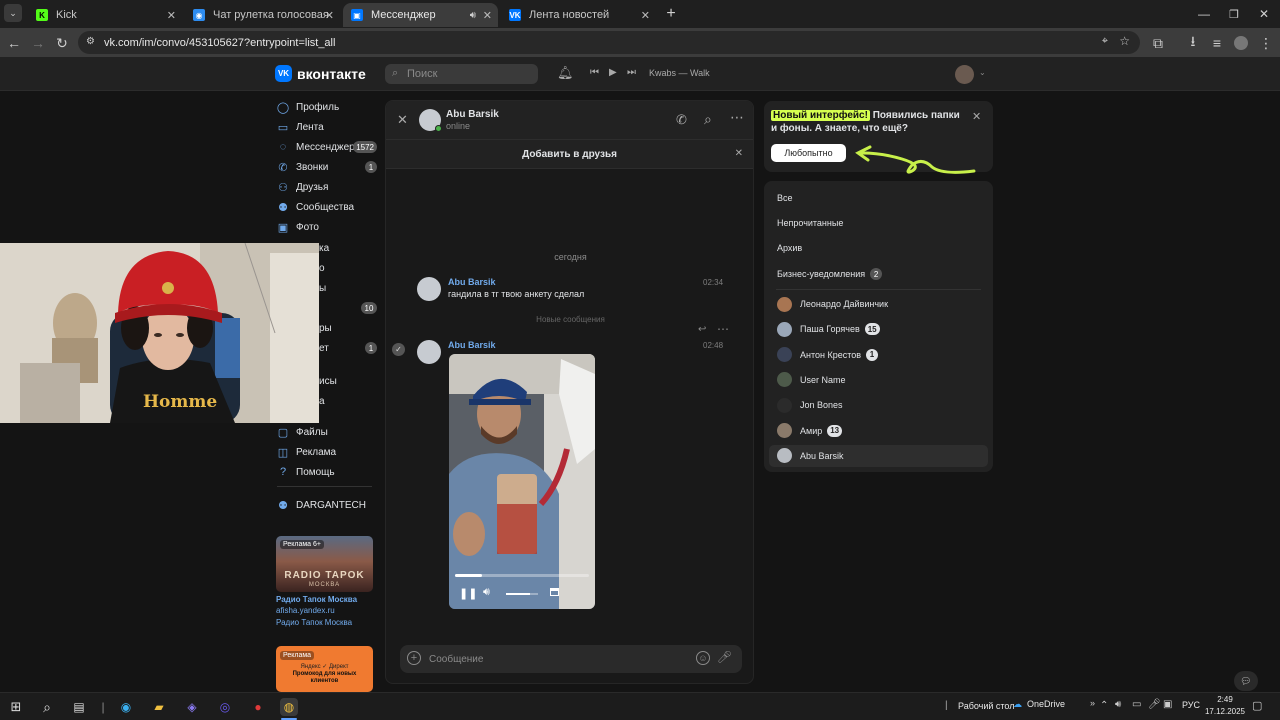 The image size is (1280, 720). I want to click on menu-item-files: ▢ Файлы, so click(327, 432).